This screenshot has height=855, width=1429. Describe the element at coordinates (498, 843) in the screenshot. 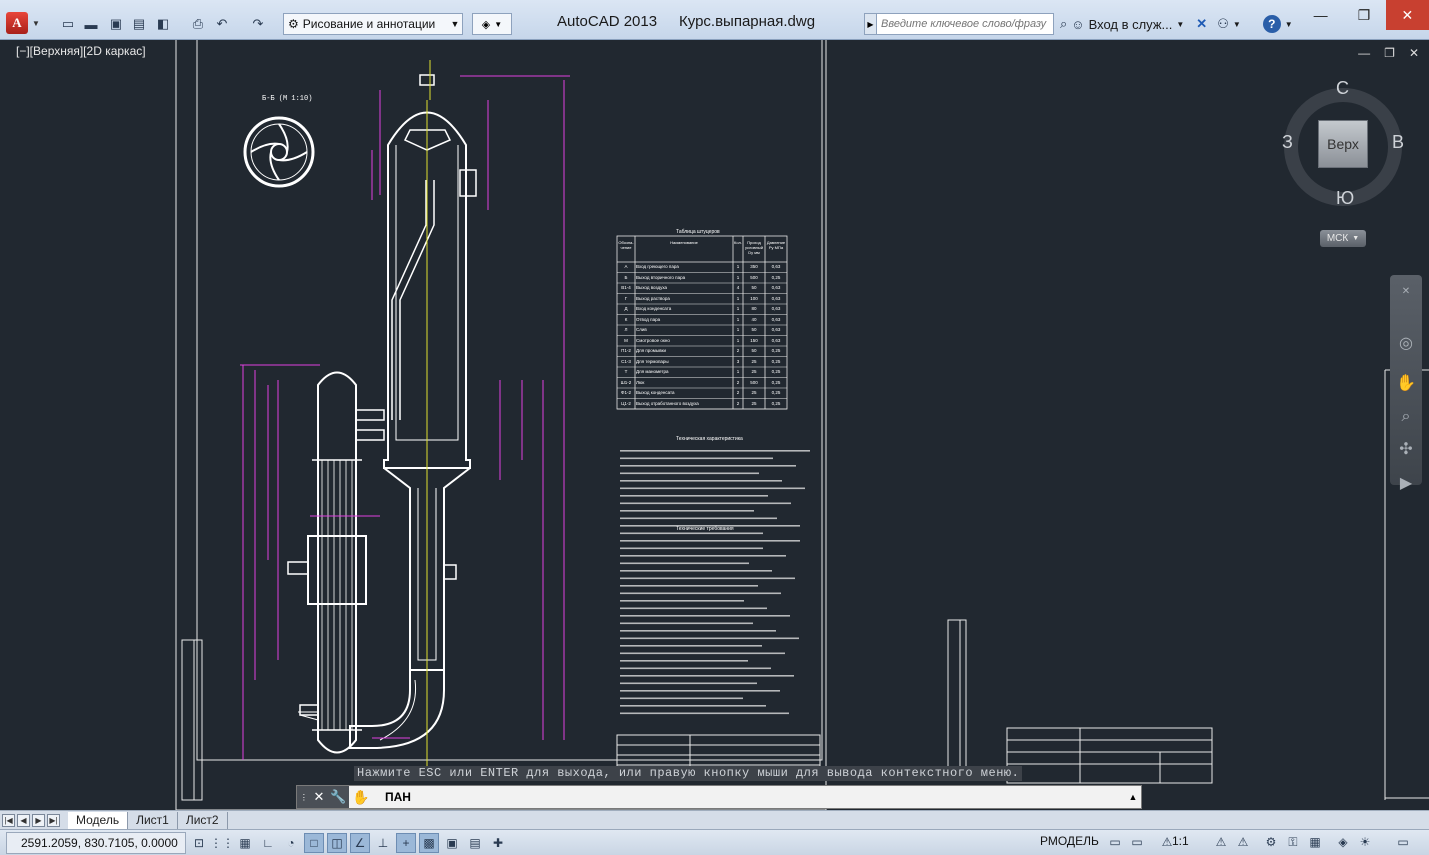

I see `selection-cycling-icon: ✚` at that location.